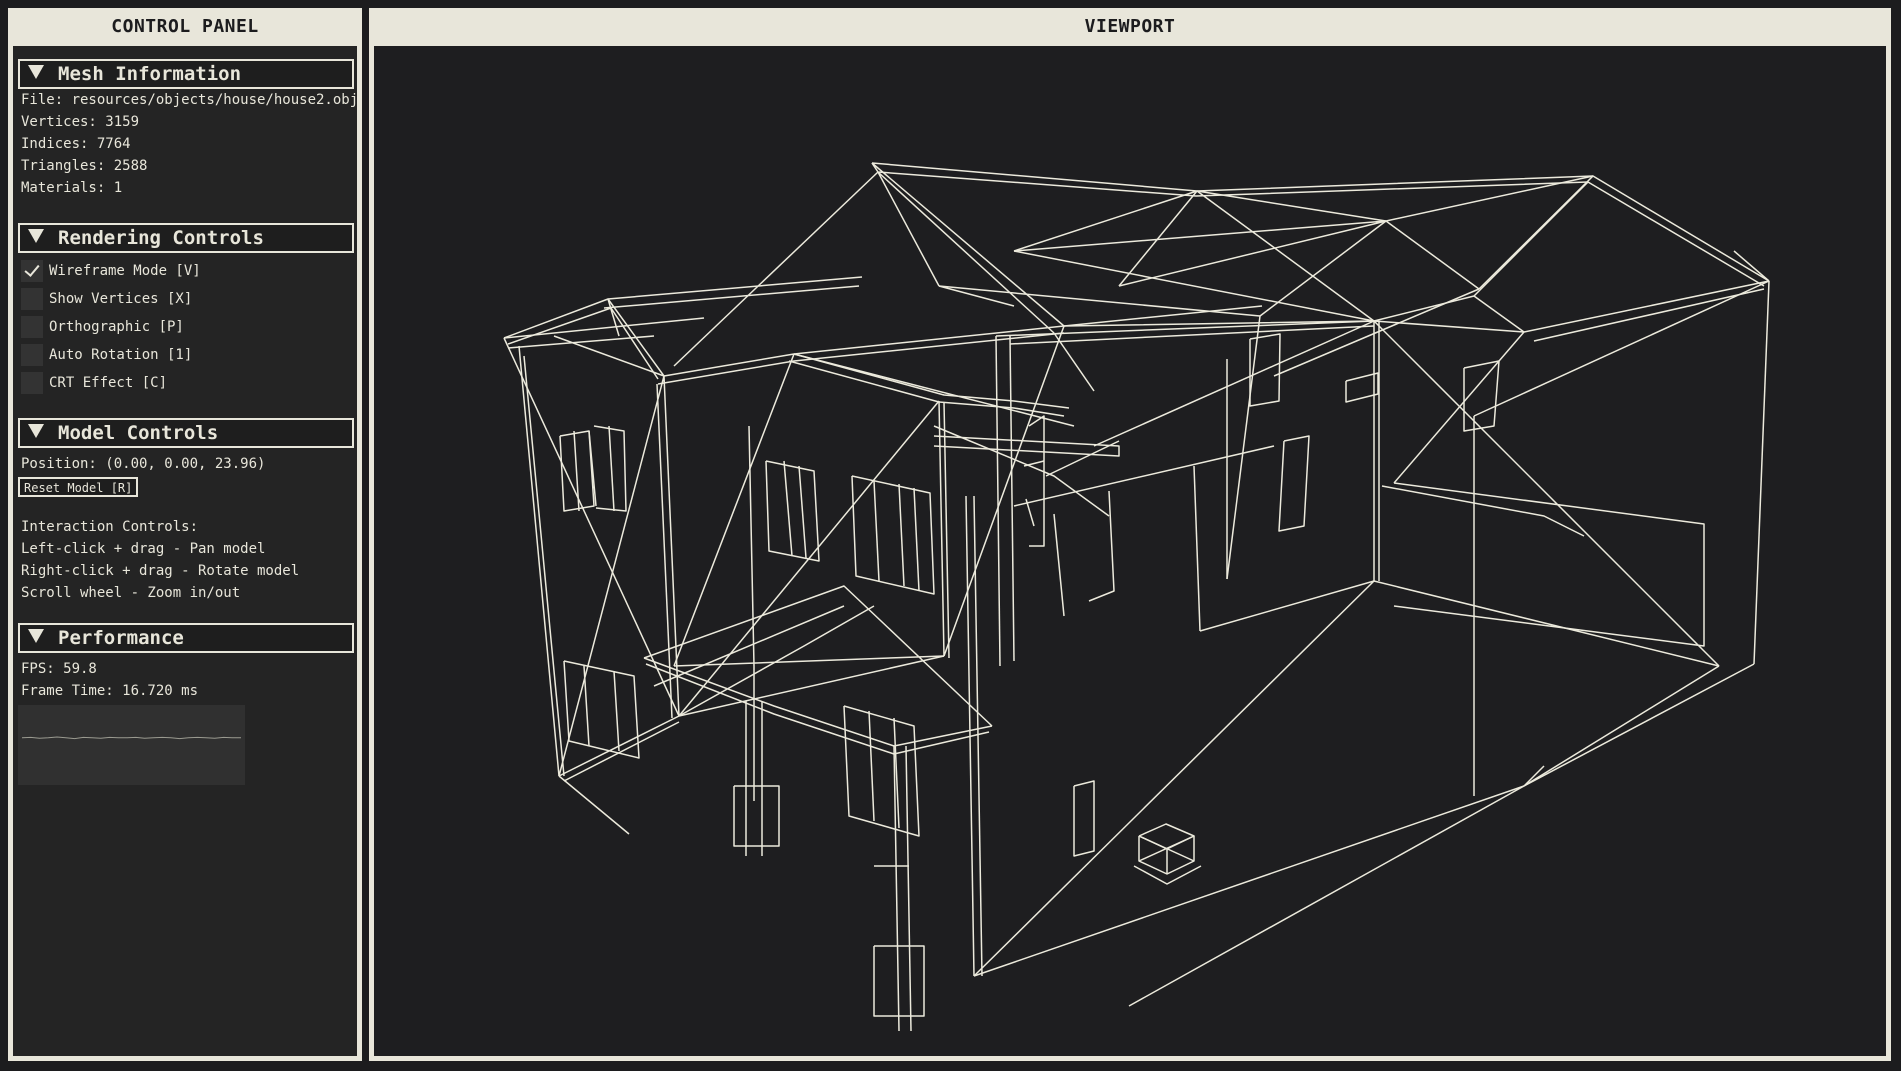  I want to click on auto-rotation-toggle: Auto Rotation [1], so click(106, 355).